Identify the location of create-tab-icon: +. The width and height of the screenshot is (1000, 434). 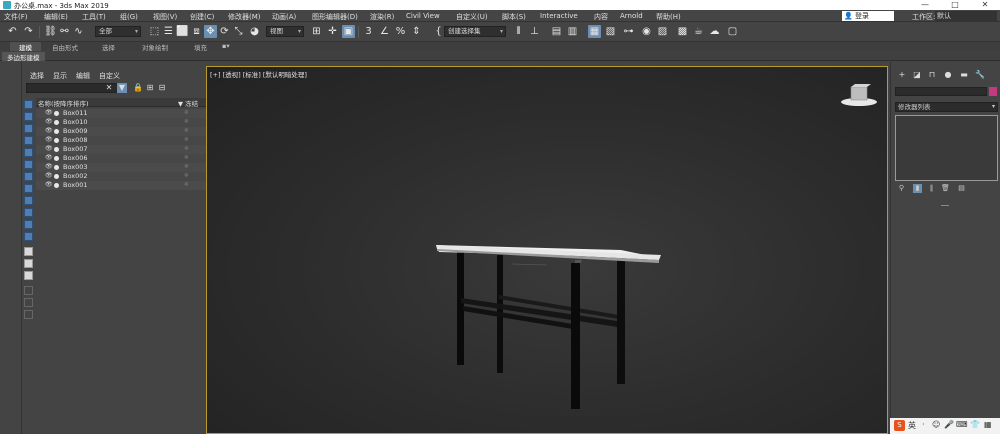
(902, 75).